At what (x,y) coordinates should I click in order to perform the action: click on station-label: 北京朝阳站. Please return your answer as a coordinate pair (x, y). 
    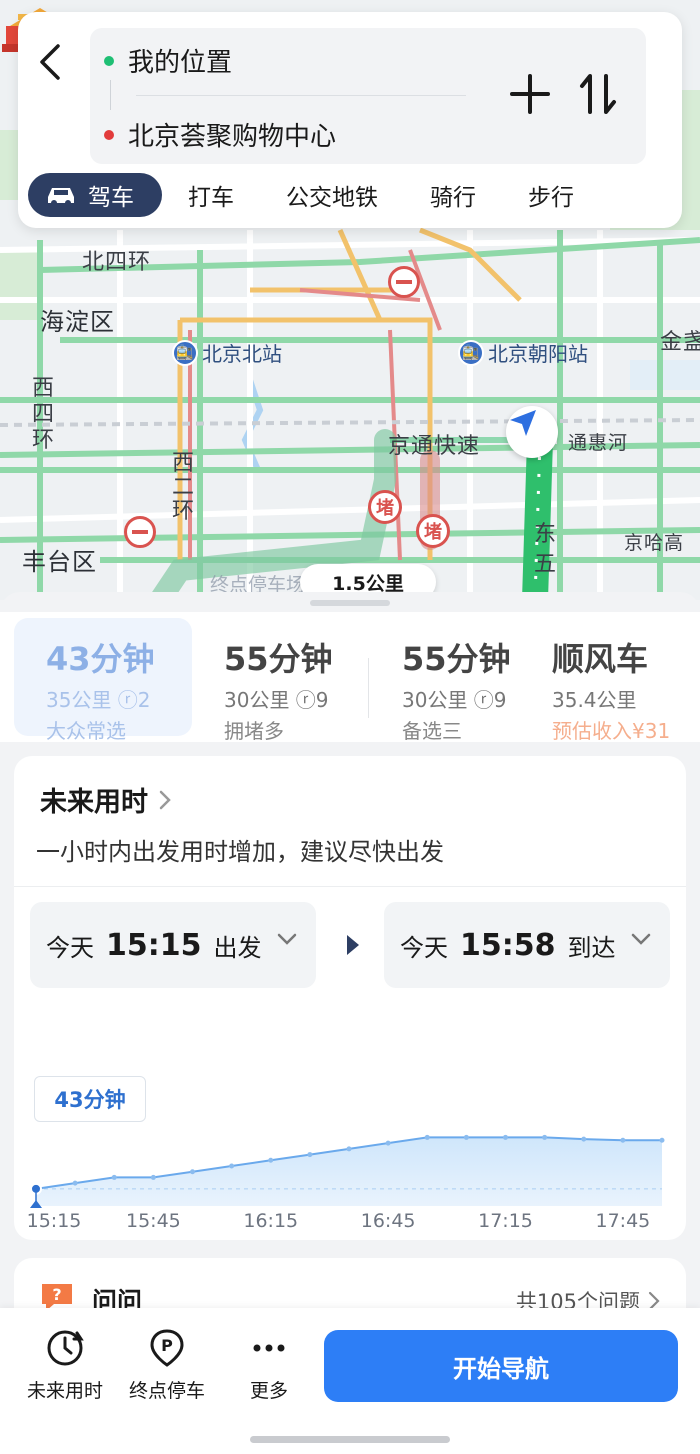
    Looking at the image, I should click on (538, 354).